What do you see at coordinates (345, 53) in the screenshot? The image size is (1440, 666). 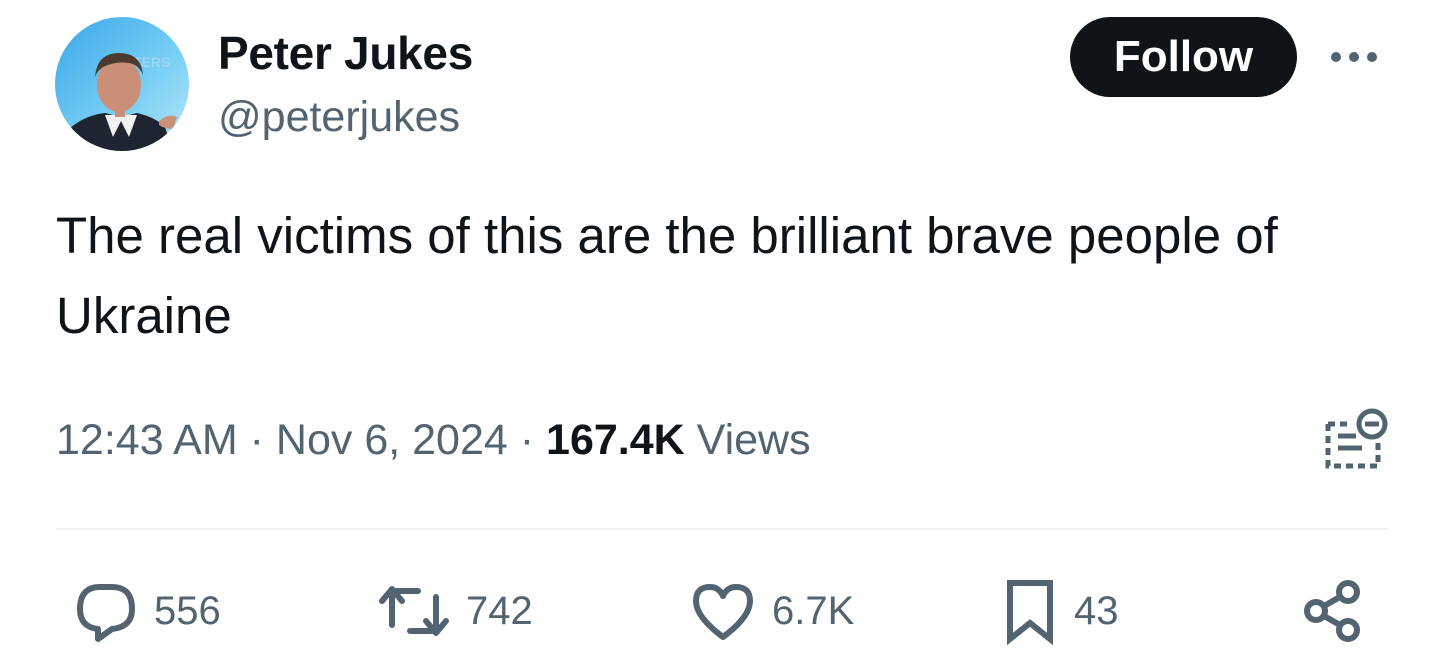 I see `author-name: Peter Jukes` at bounding box center [345, 53].